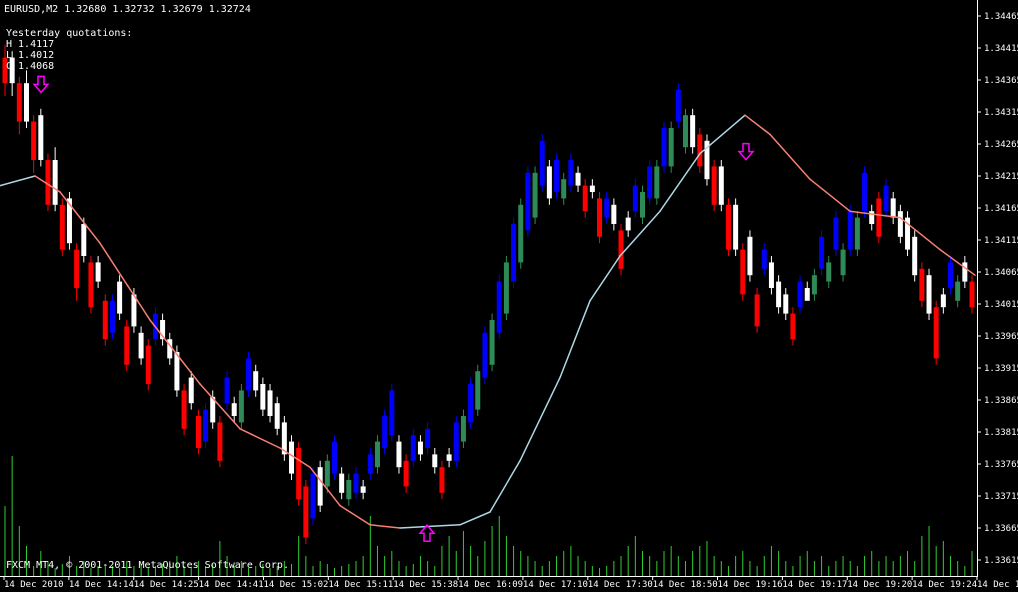 The width and height of the screenshot is (1018, 592). What do you see at coordinates (1001, 497) in the screenshot?
I see `price-label: 1.33715` at bounding box center [1001, 497].